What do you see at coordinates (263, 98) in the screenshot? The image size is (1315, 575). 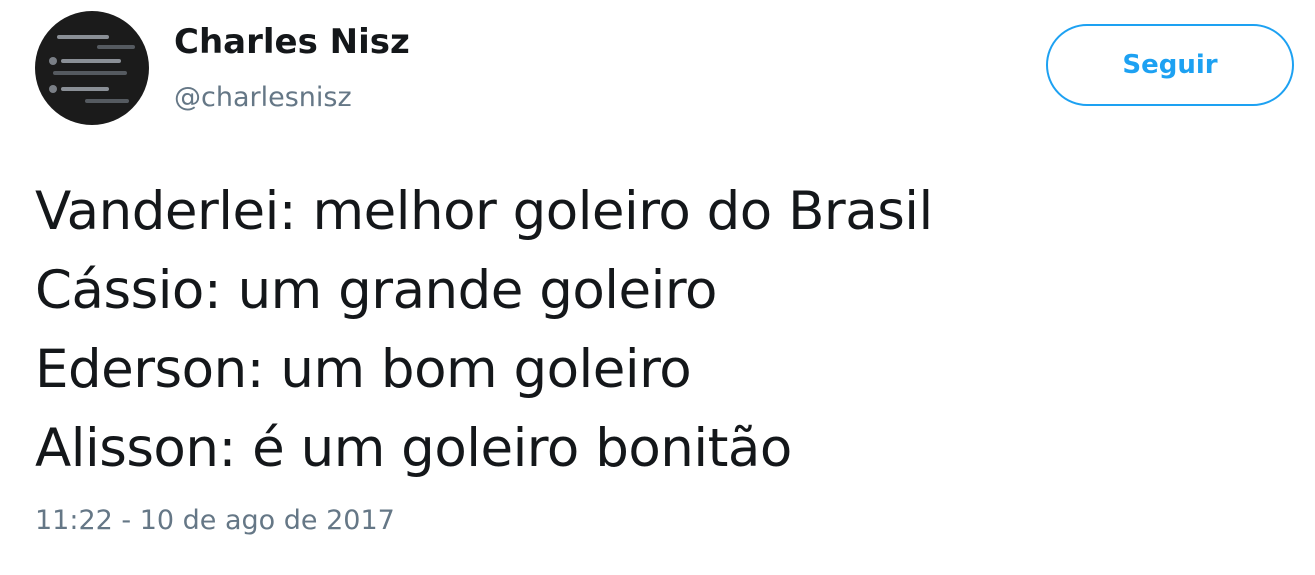 I see `user-handle: @charlesnisz` at bounding box center [263, 98].